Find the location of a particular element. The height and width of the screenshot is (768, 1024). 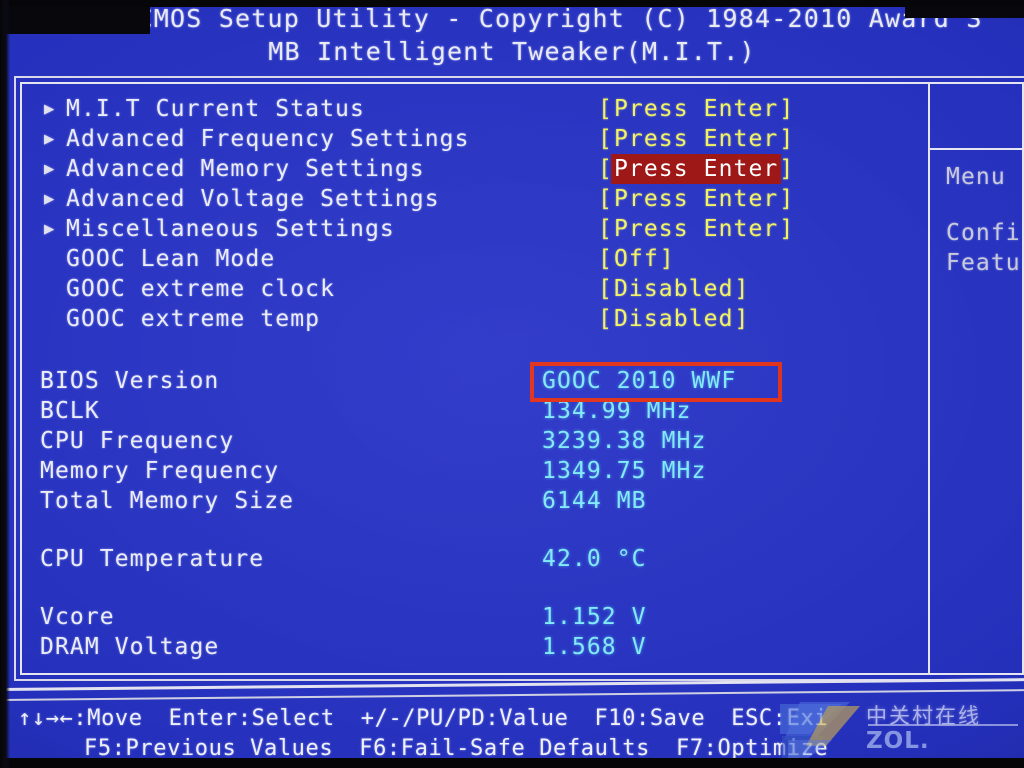

info-value-6: 1.152 V is located at coordinates (594, 617).